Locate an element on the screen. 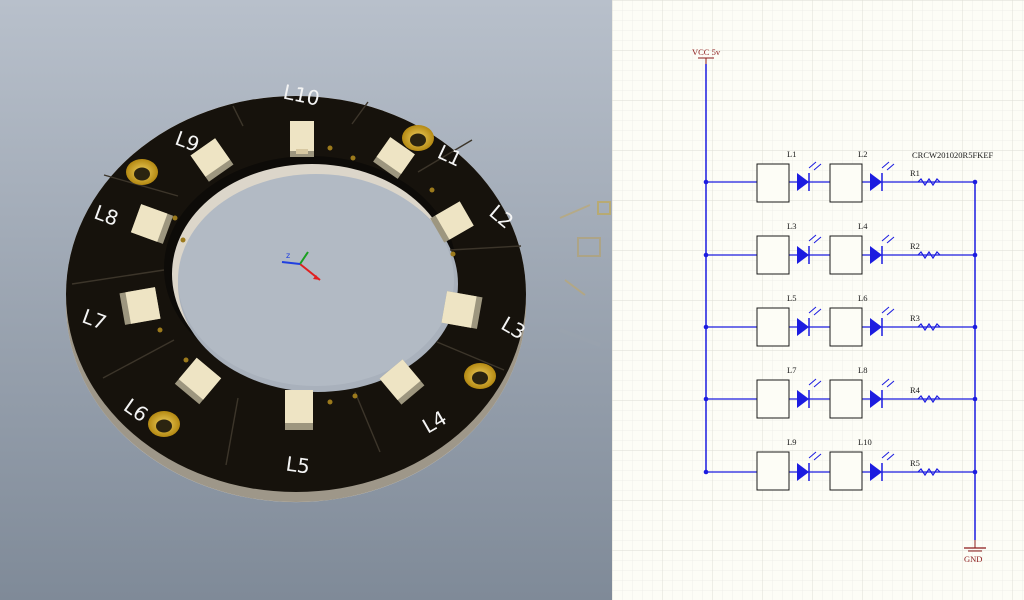  resistor-designator: R4 is located at coordinates (915, 390).